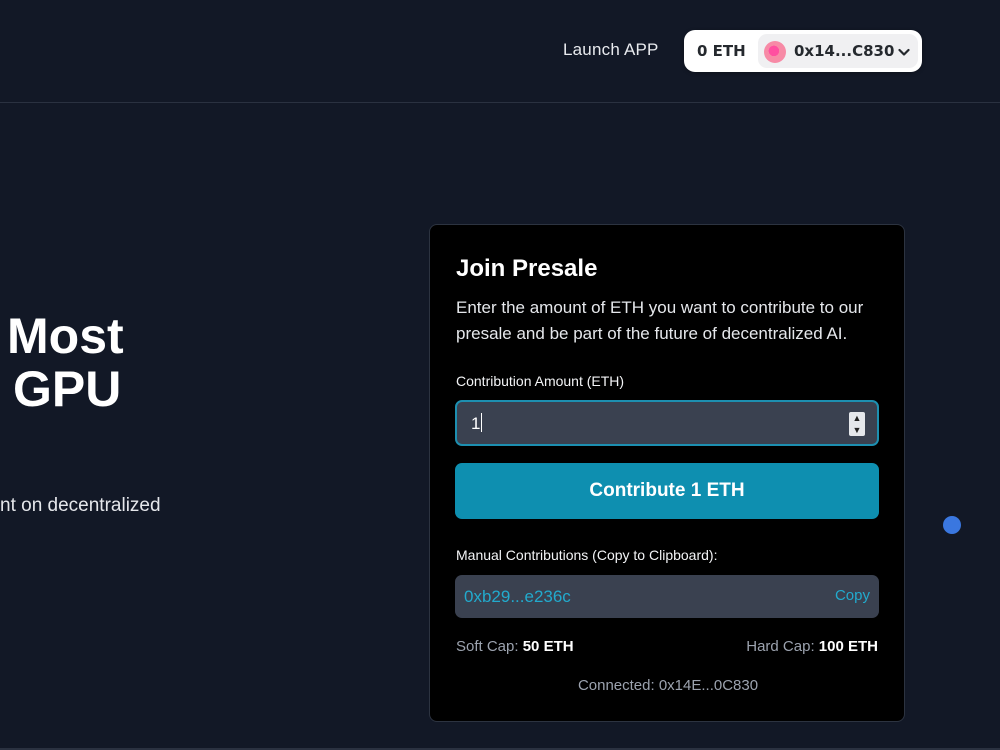 Image resolution: width=1000 pixels, height=750 pixels. What do you see at coordinates (775, 52) in the screenshot?
I see `avatar-icon` at bounding box center [775, 52].